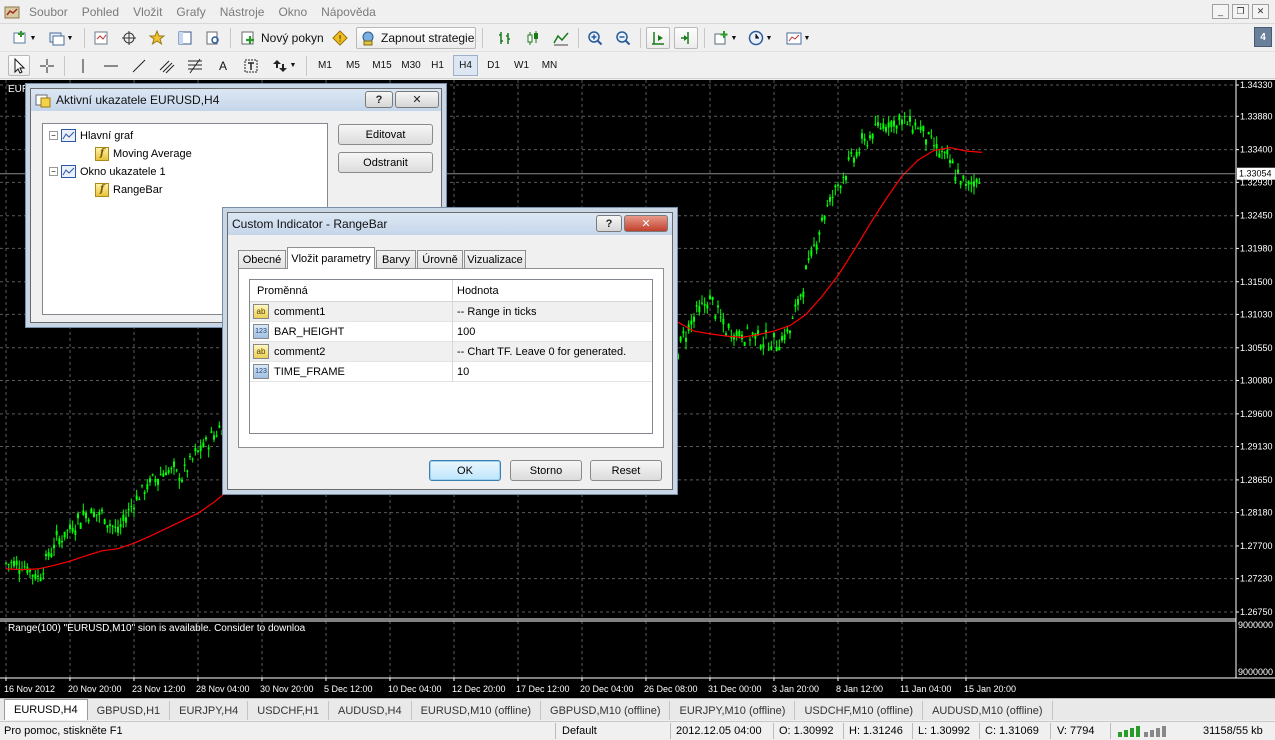 This screenshot has height=740, width=1275. I want to click on menu-item: Nápověda, so click(348, 12).